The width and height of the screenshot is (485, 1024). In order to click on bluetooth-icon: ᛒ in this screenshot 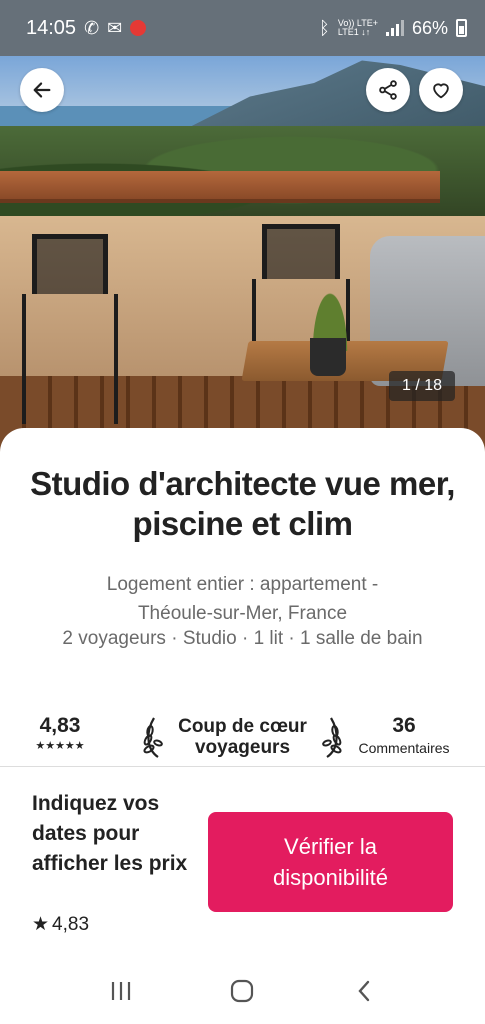, I will do `click(324, 27)`.